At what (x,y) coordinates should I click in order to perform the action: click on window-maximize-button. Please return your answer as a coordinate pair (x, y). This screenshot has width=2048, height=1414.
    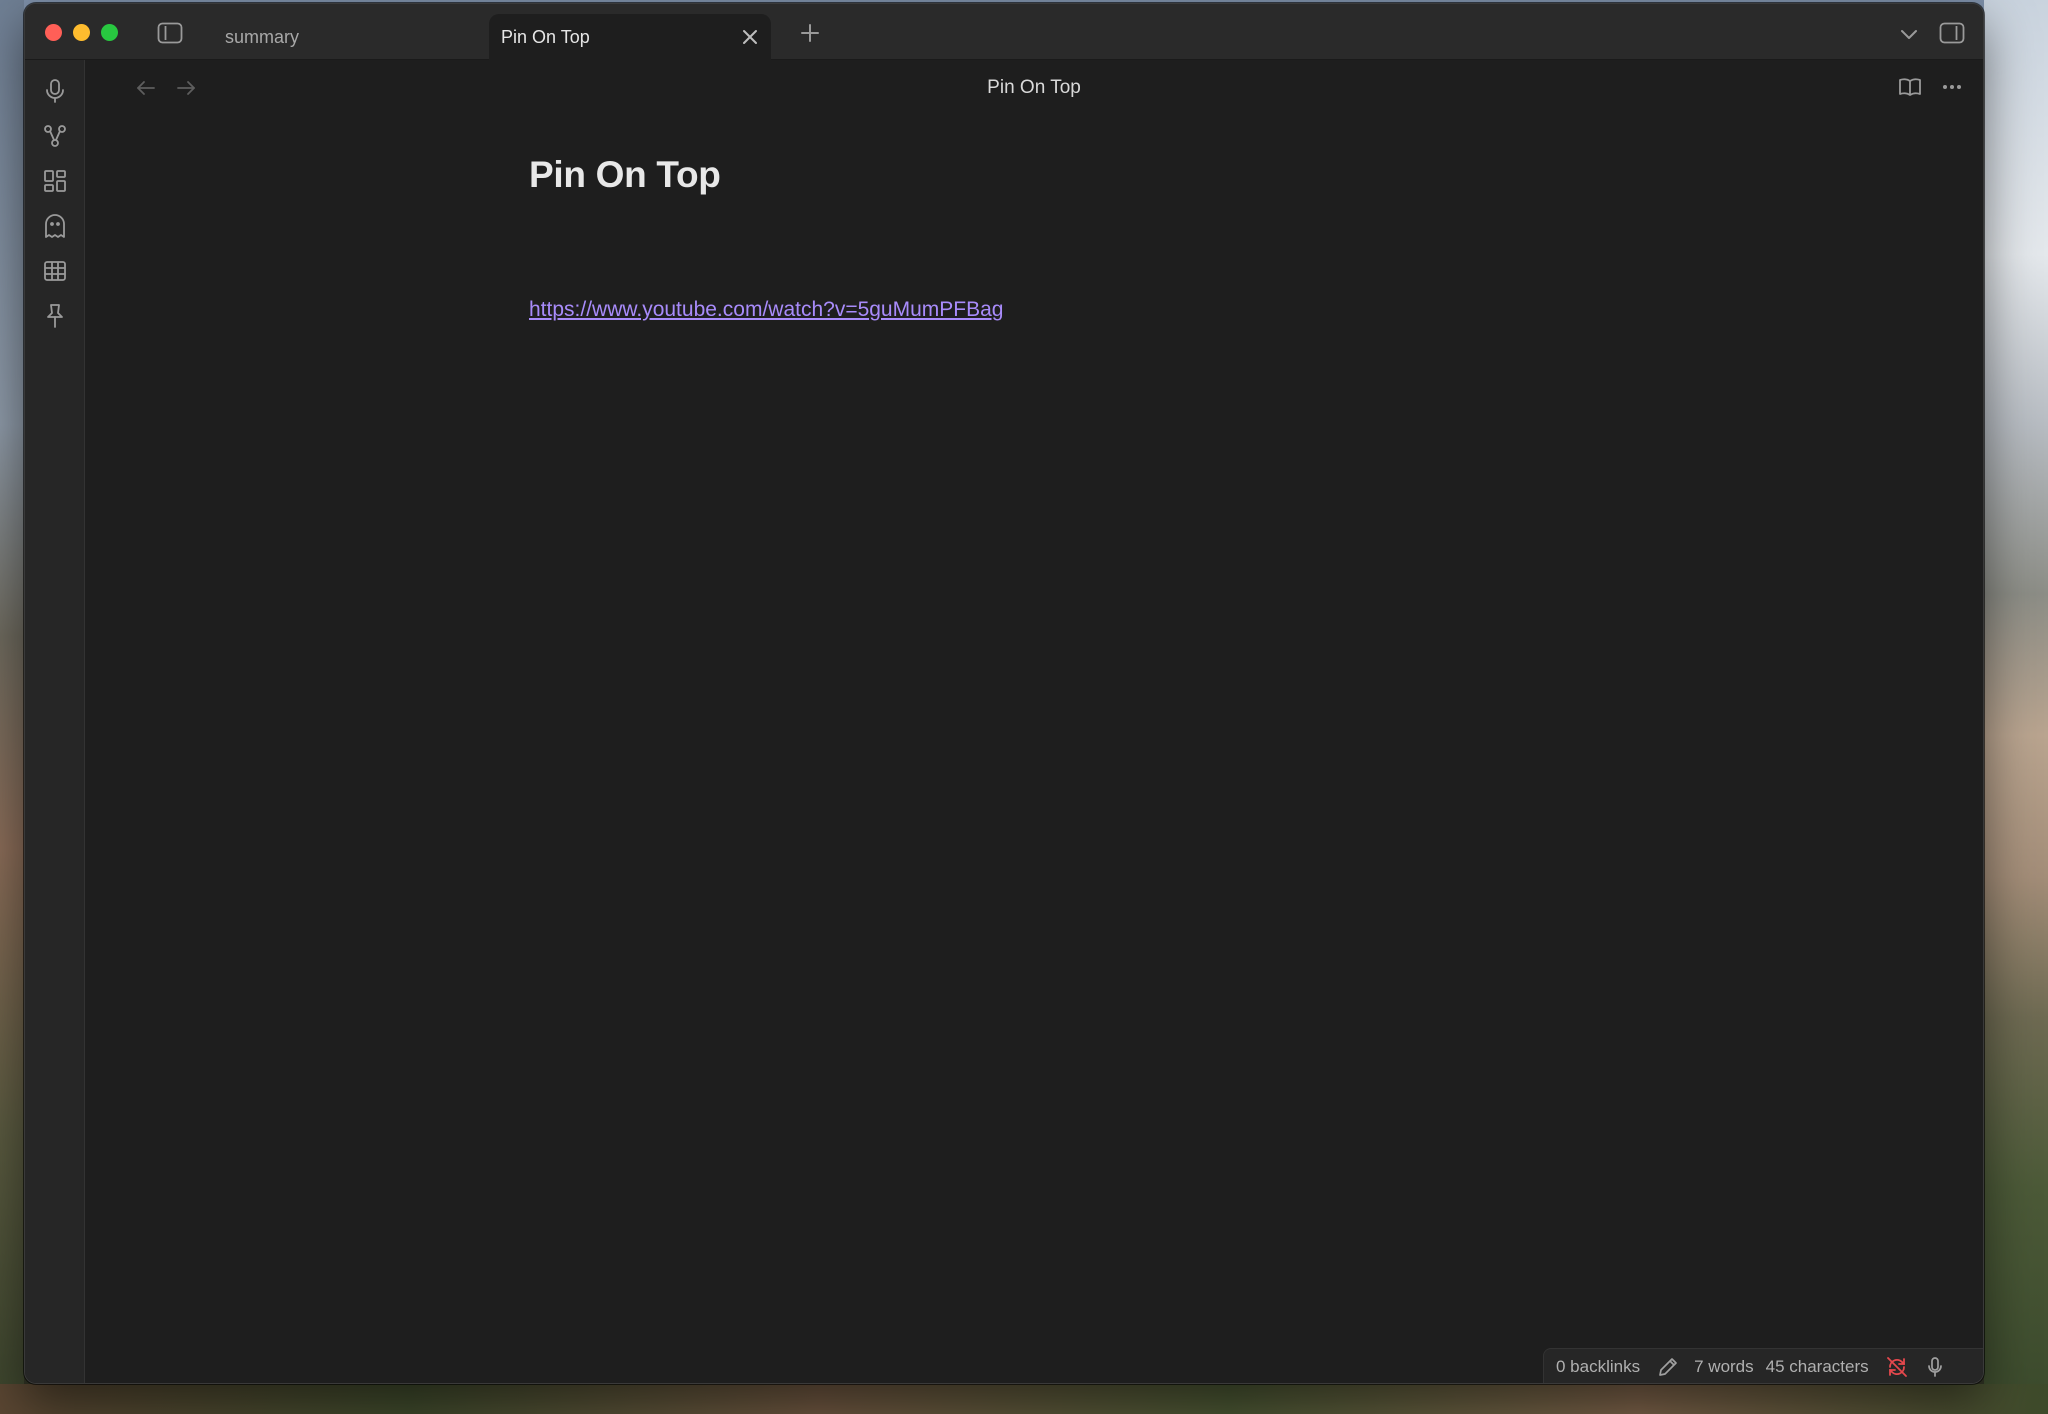
    Looking at the image, I should click on (109, 32).